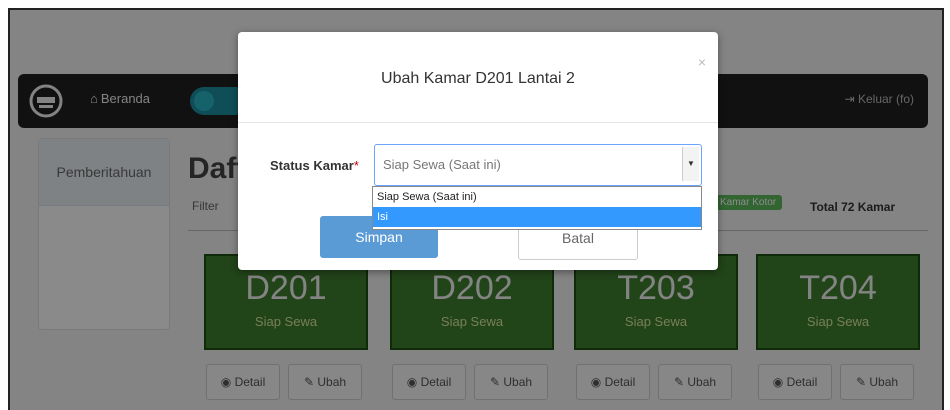  Describe the element at coordinates (537, 197) in the screenshot. I see `dropdown-option-siap-sewa: Siap Sewa (Saat ini)` at that location.